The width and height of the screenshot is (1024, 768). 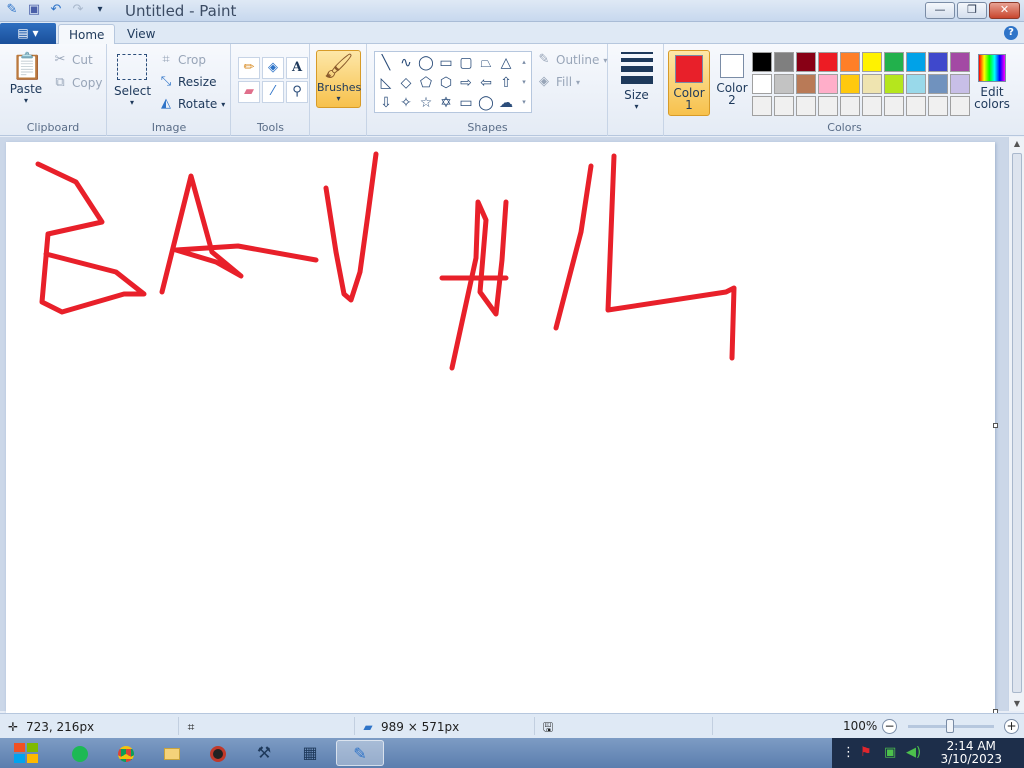 What do you see at coordinates (950, 726) in the screenshot?
I see `zoom-slider-thumb` at bounding box center [950, 726].